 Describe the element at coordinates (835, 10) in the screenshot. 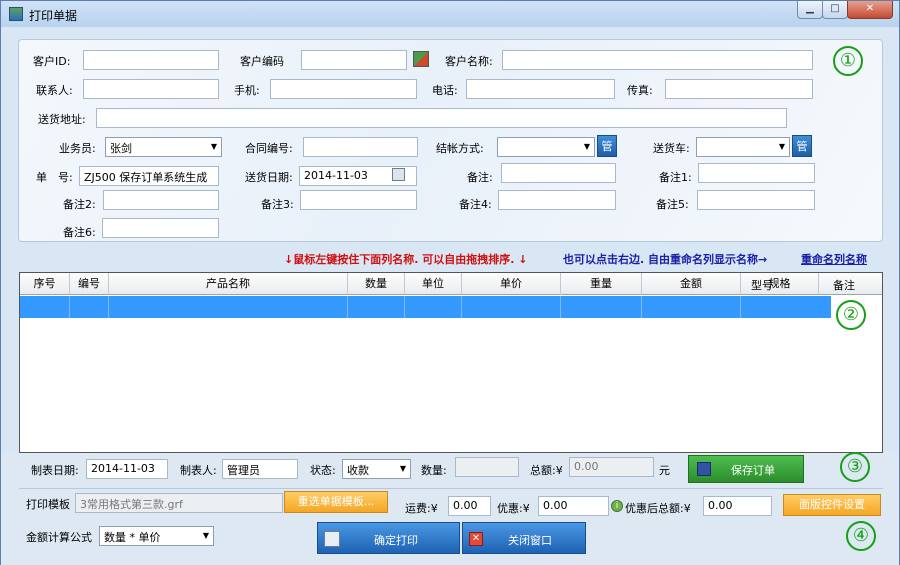

I see `maximize-button: □` at that location.